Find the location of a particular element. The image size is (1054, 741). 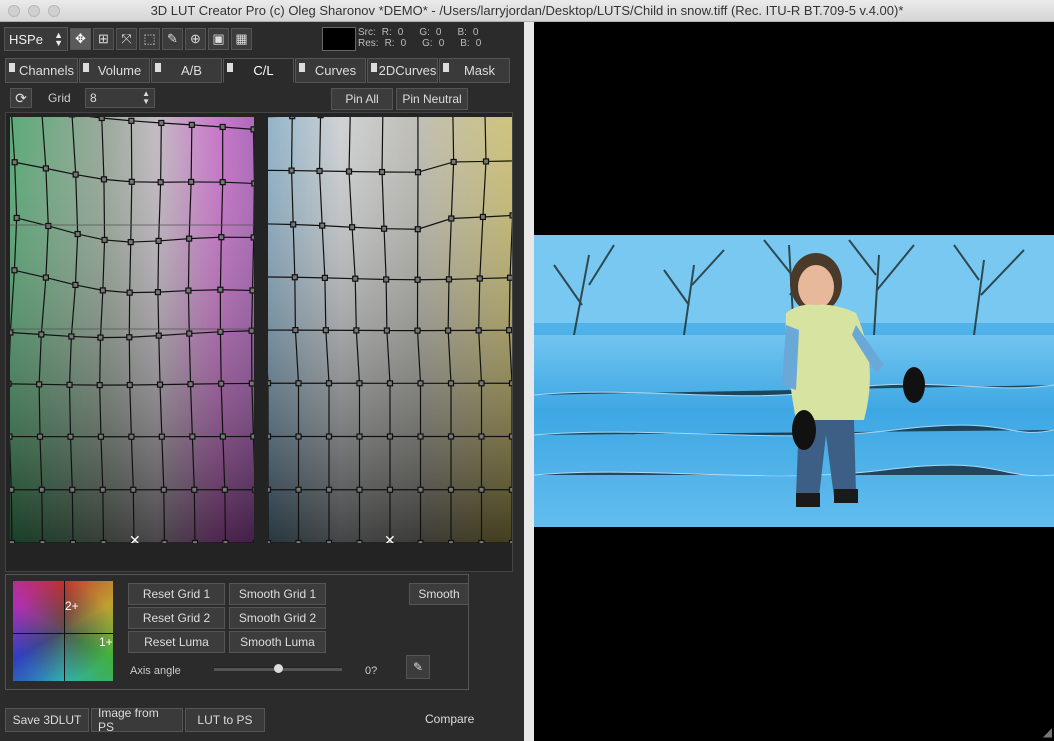

chevron-updown-icon: ▲ ▼ is located at coordinates (146, 97).